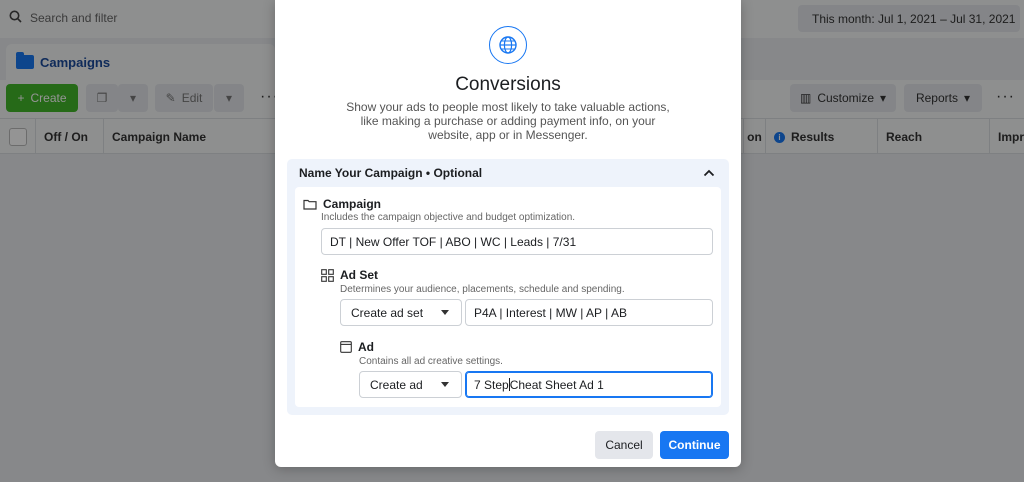 The image size is (1024, 482). What do you see at coordinates (346, 347) in the screenshot?
I see `ad-window-icon` at bounding box center [346, 347].